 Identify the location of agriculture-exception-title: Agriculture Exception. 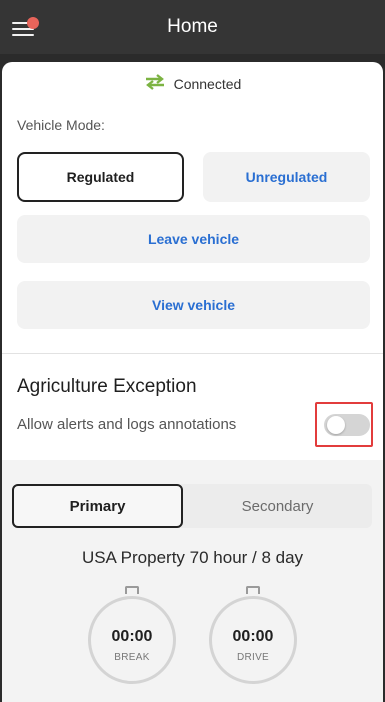
(107, 386).